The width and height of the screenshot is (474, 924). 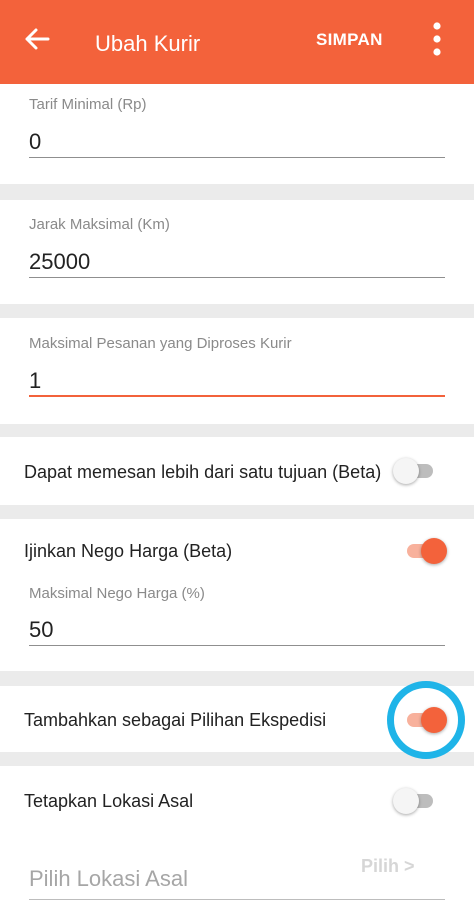 What do you see at coordinates (160, 343) in the screenshot?
I see `max-orders-label: Maksimal Pesanan yang Diproses Kurir` at bounding box center [160, 343].